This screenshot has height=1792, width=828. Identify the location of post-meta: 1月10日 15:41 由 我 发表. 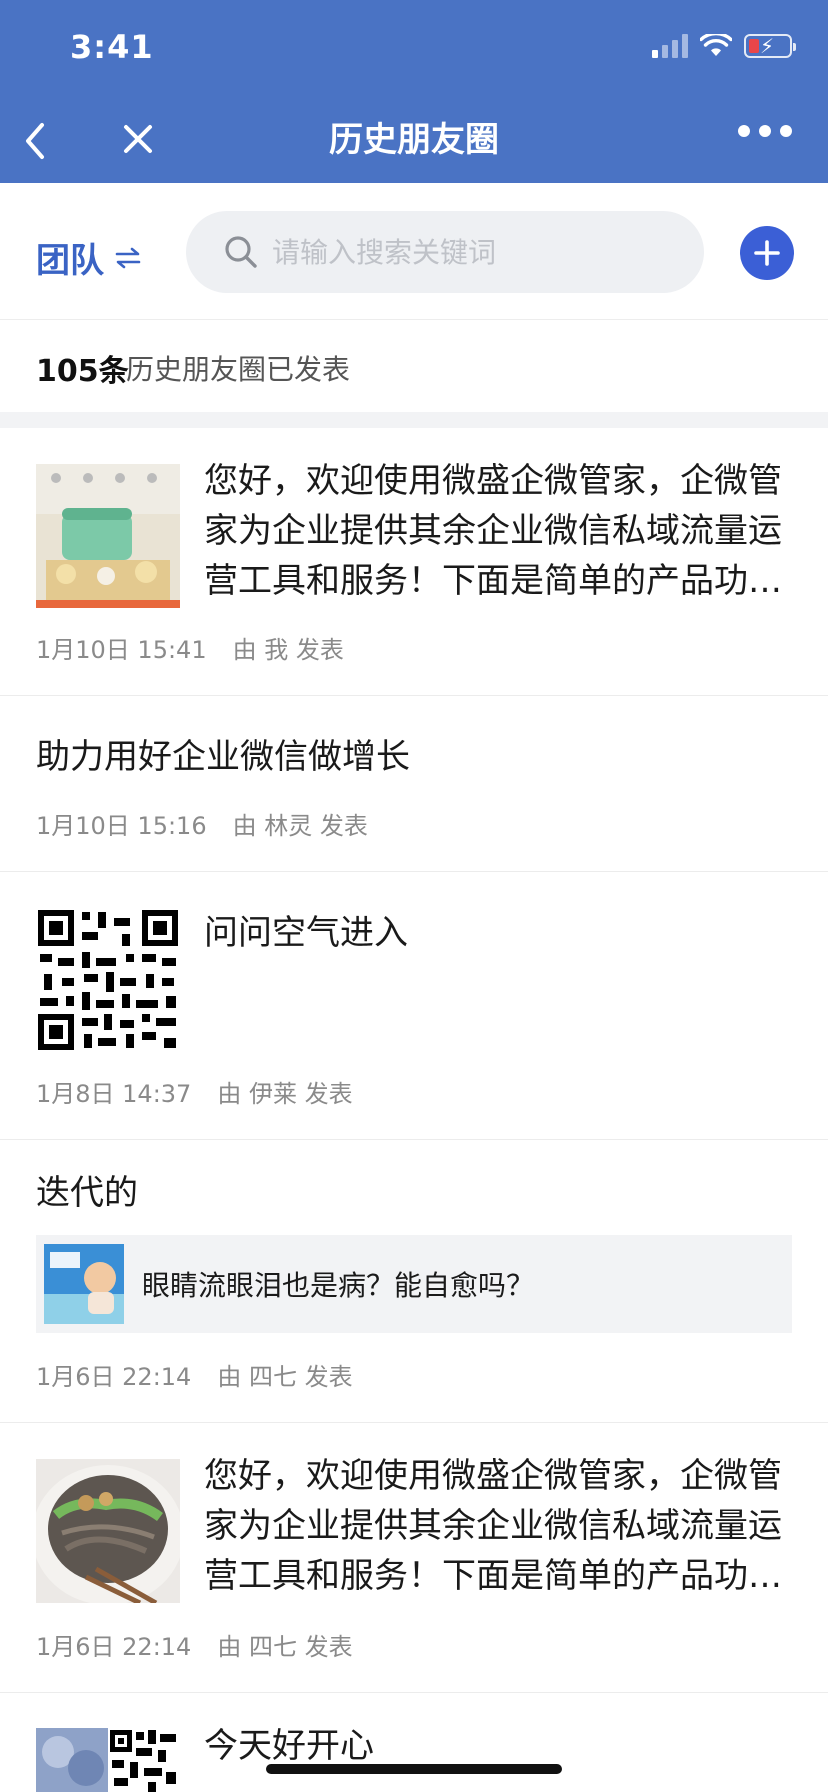
(190, 647).